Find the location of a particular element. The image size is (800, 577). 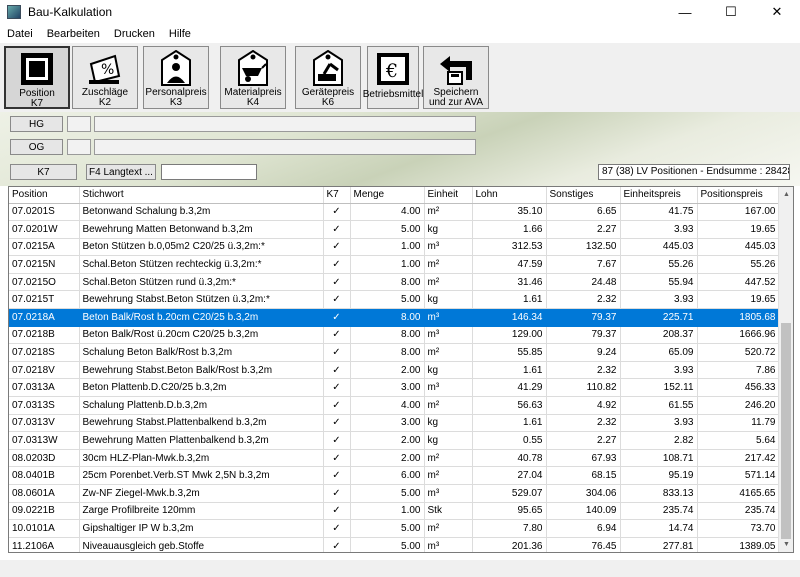

cell-stichwort: Bewehrung Matten Betonwand b.3,2m is located at coordinates (201, 229).